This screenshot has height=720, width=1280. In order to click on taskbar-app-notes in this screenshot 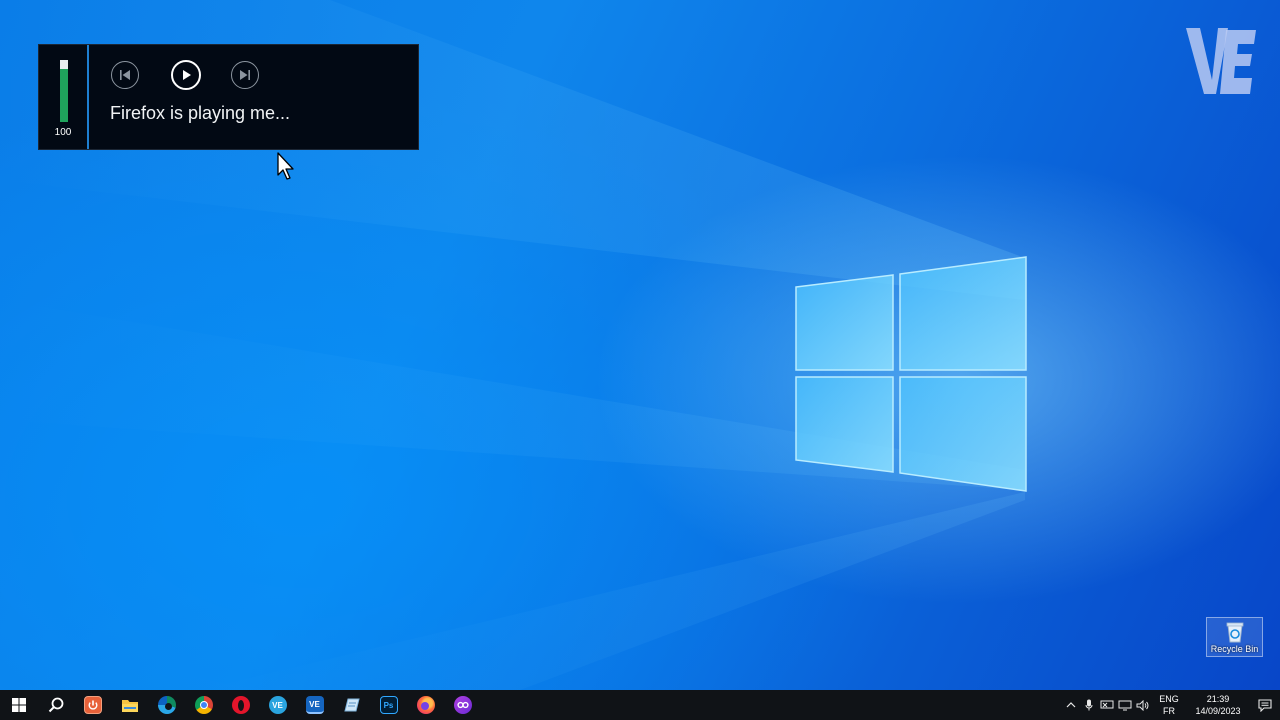, I will do `click(351, 705)`.